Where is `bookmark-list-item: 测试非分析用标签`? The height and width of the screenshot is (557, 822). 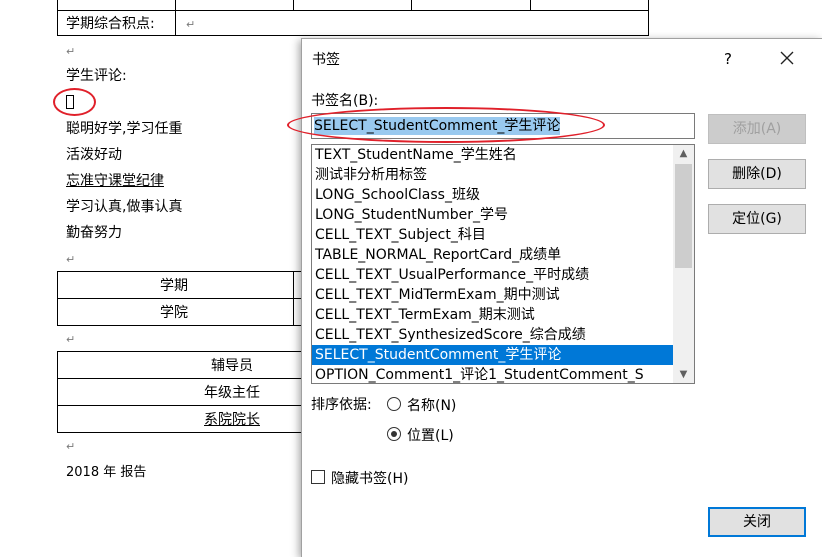 bookmark-list-item: 测试非分析用标签 is located at coordinates (492, 175).